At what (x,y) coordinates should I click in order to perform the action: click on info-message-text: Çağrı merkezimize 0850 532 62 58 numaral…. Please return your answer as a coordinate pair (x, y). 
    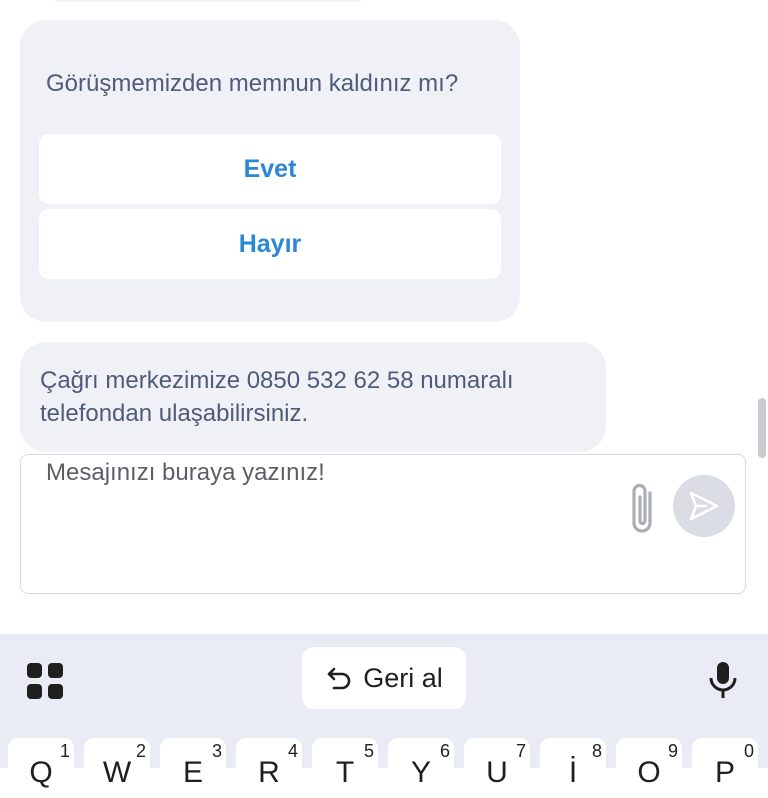
    Looking at the image, I should click on (277, 397).